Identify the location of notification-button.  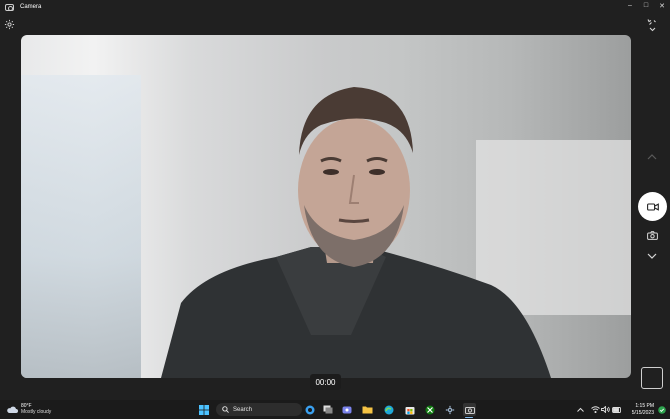
(661, 409).